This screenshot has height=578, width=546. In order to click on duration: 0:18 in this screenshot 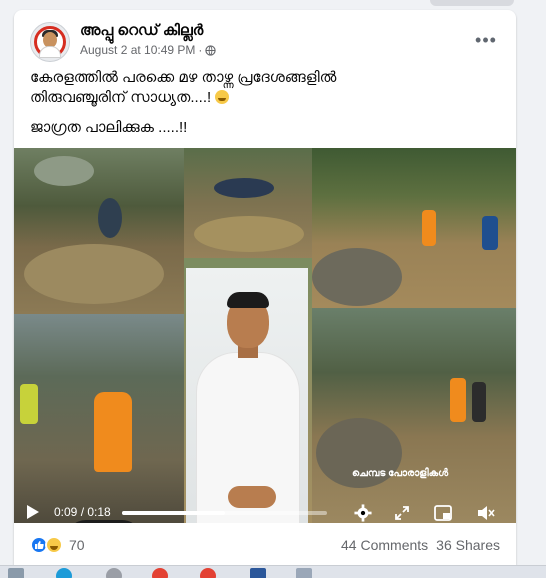, I will do `click(99, 512)`.